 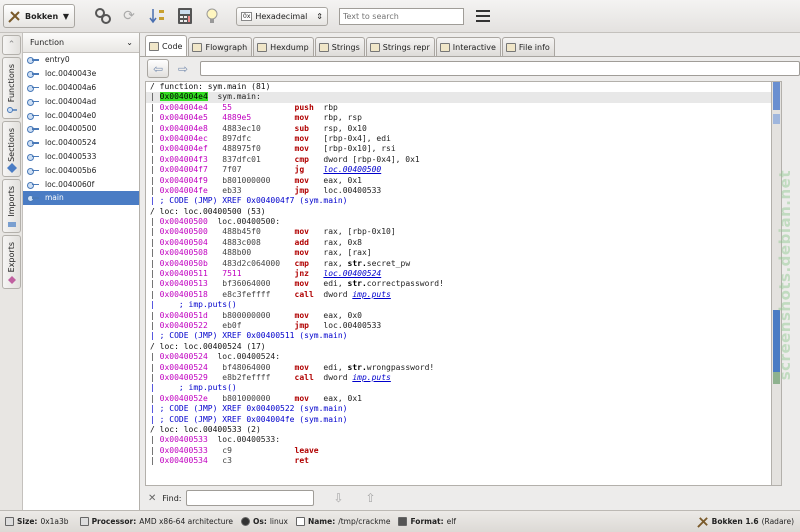 I want to click on function-item: loc.00400533, so click(x=81, y=157).